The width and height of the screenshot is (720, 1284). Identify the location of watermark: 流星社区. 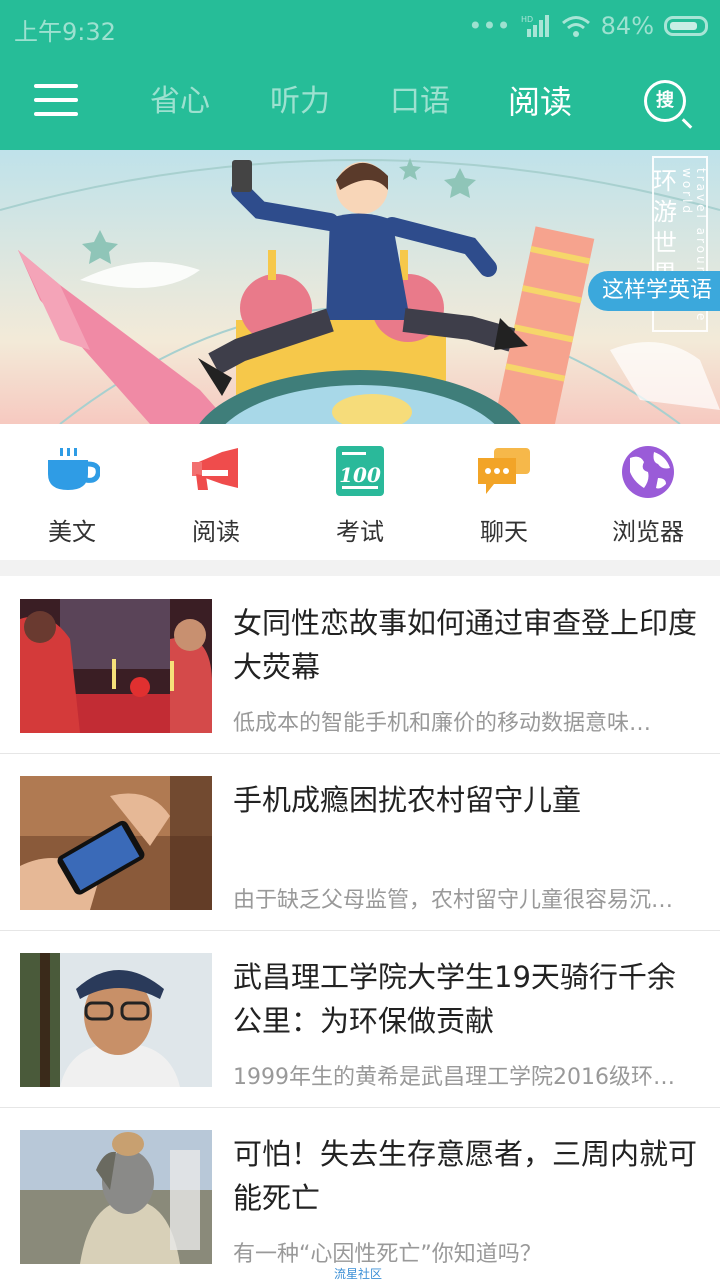
(358, 1274).